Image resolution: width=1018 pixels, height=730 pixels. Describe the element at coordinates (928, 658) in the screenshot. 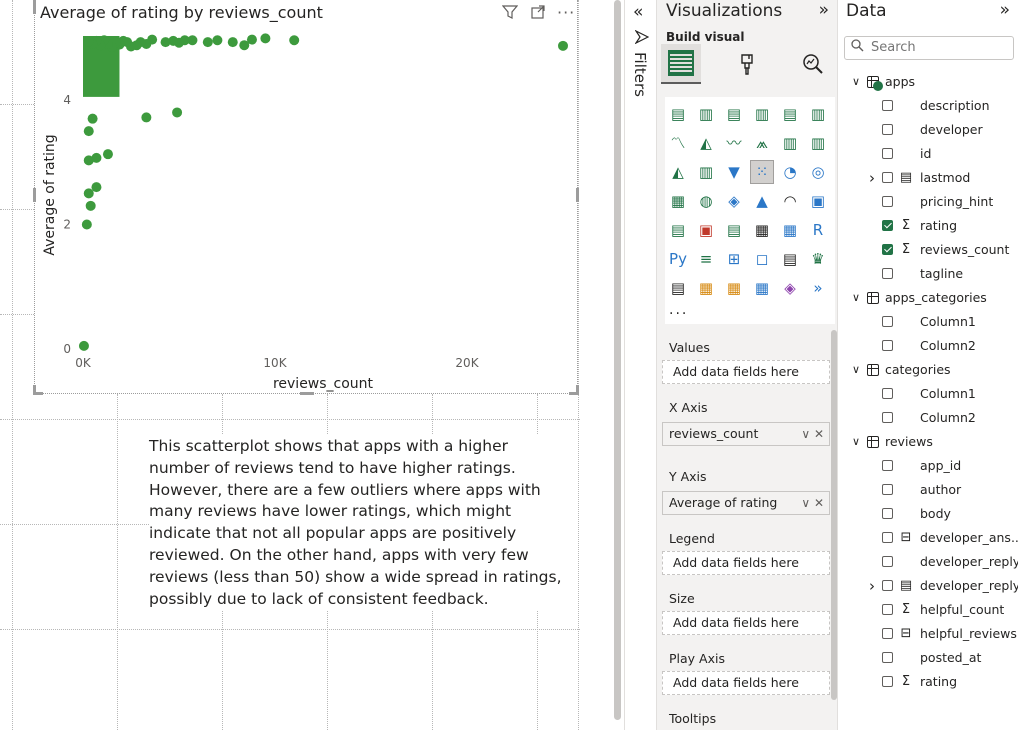

I see `tree-field-posted_at: posted_at` at that location.